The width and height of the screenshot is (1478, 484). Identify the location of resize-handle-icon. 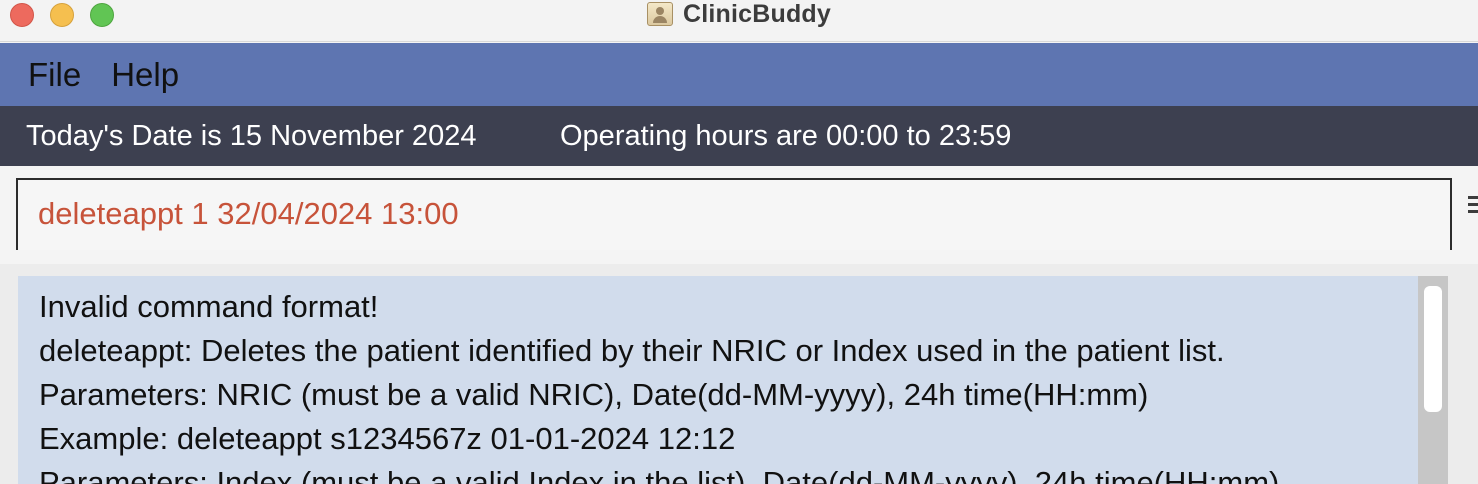
(1473, 207).